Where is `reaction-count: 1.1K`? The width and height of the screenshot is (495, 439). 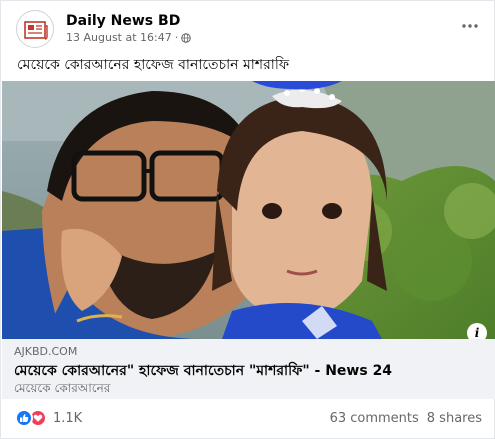 reaction-count: 1.1K is located at coordinates (68, 418).